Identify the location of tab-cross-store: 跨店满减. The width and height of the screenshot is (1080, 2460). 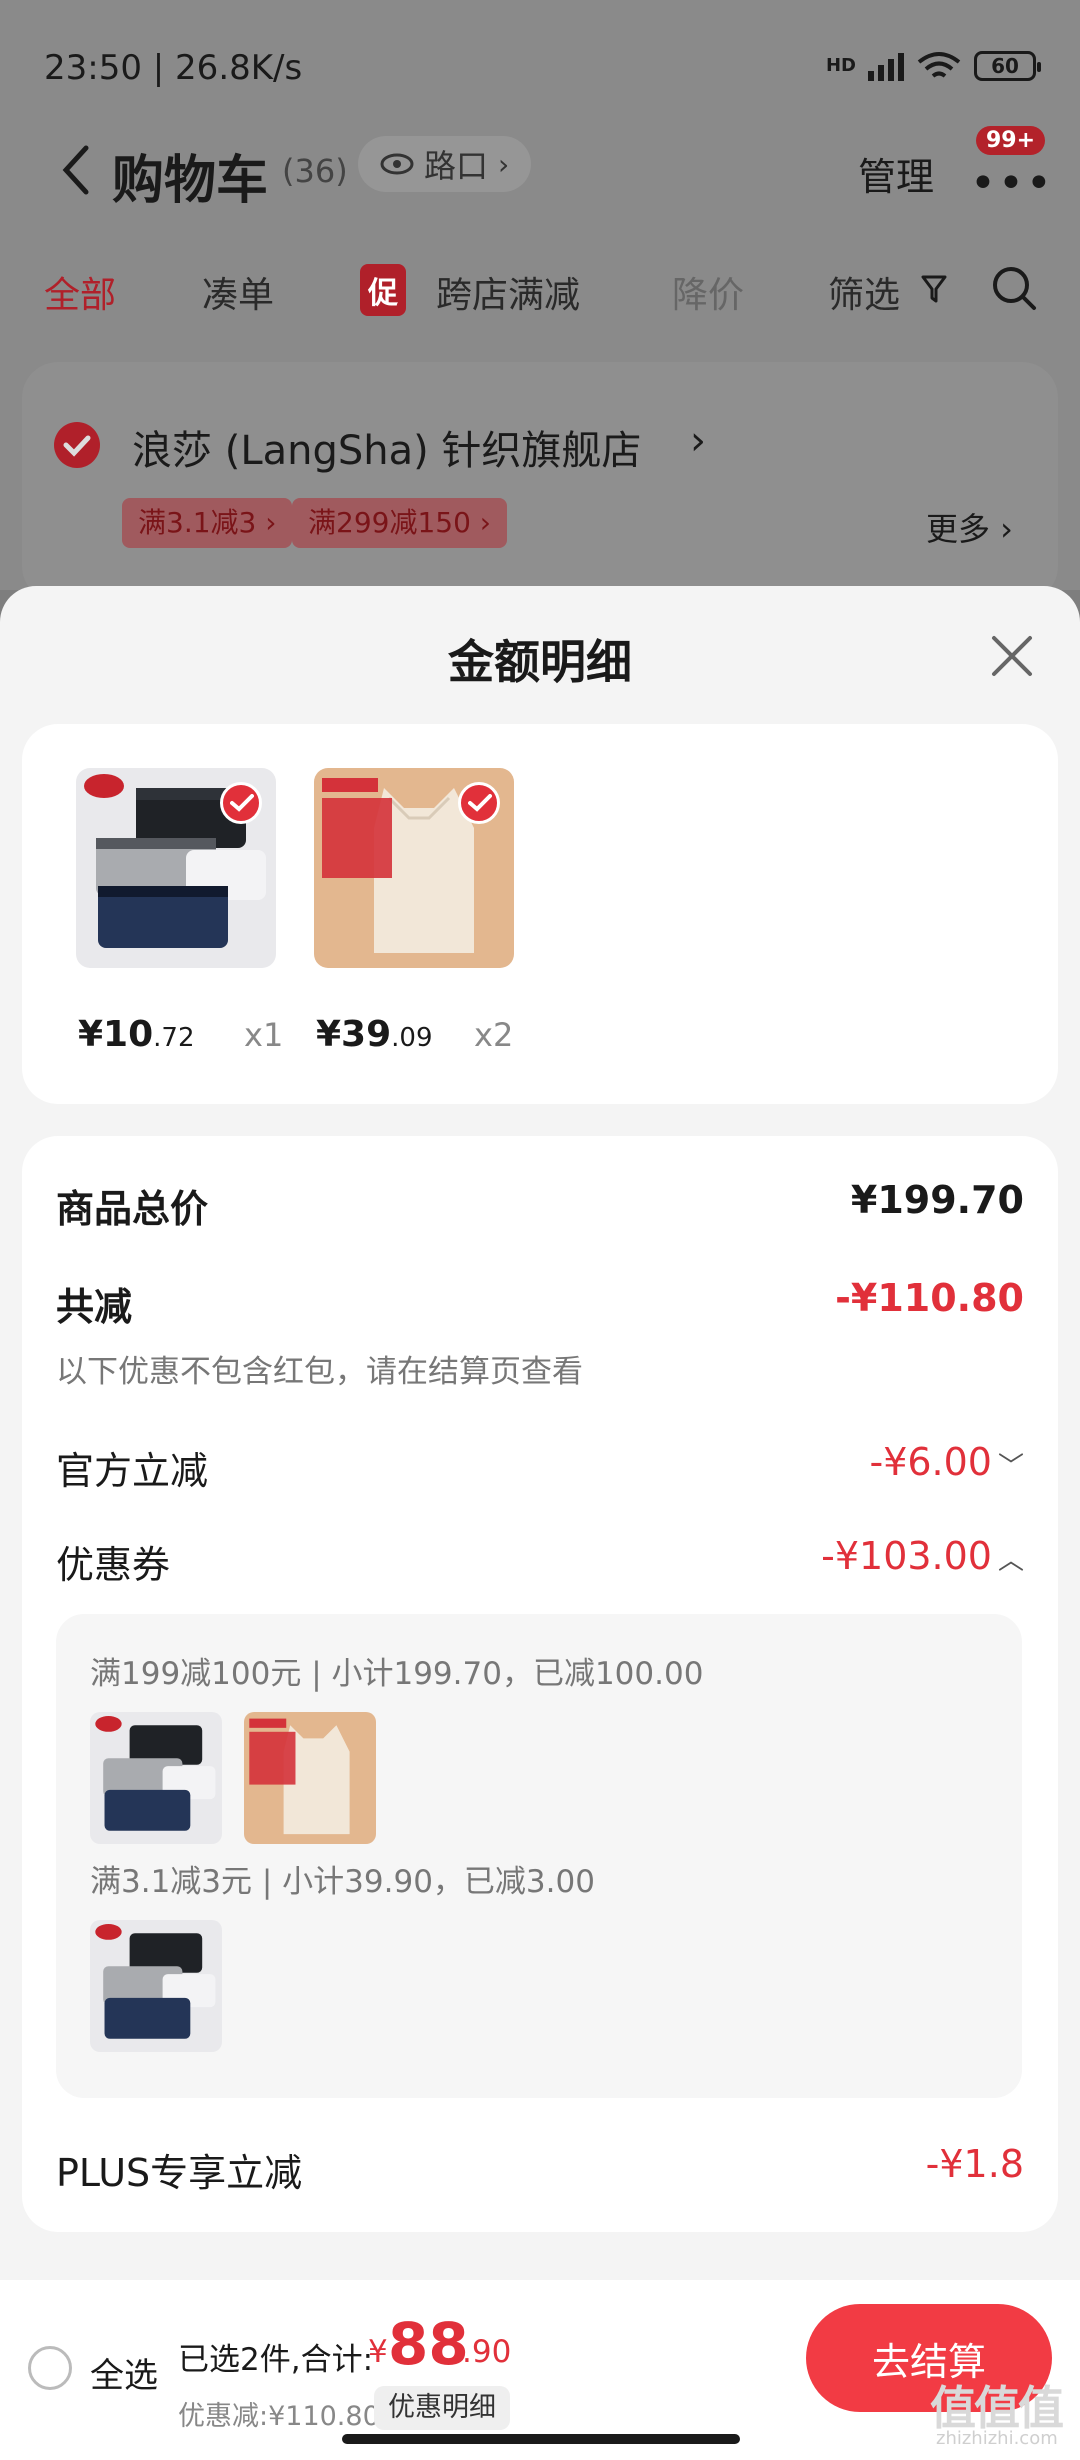
(508, 292).